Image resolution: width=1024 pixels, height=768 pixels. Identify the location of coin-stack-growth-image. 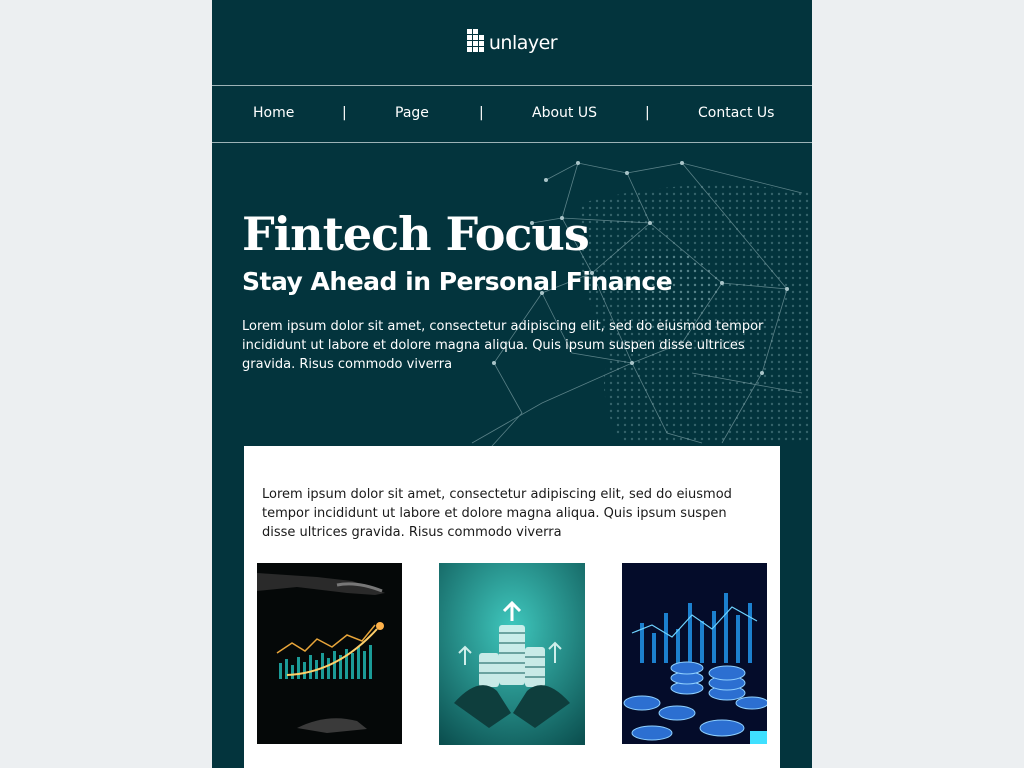
(512, 654).